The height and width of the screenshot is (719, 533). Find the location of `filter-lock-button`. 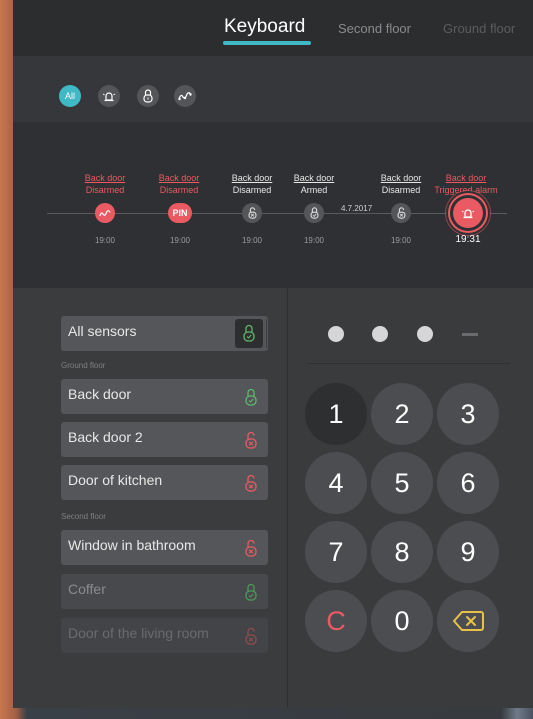

filter-lock-button is located at coordinates (148, 96).